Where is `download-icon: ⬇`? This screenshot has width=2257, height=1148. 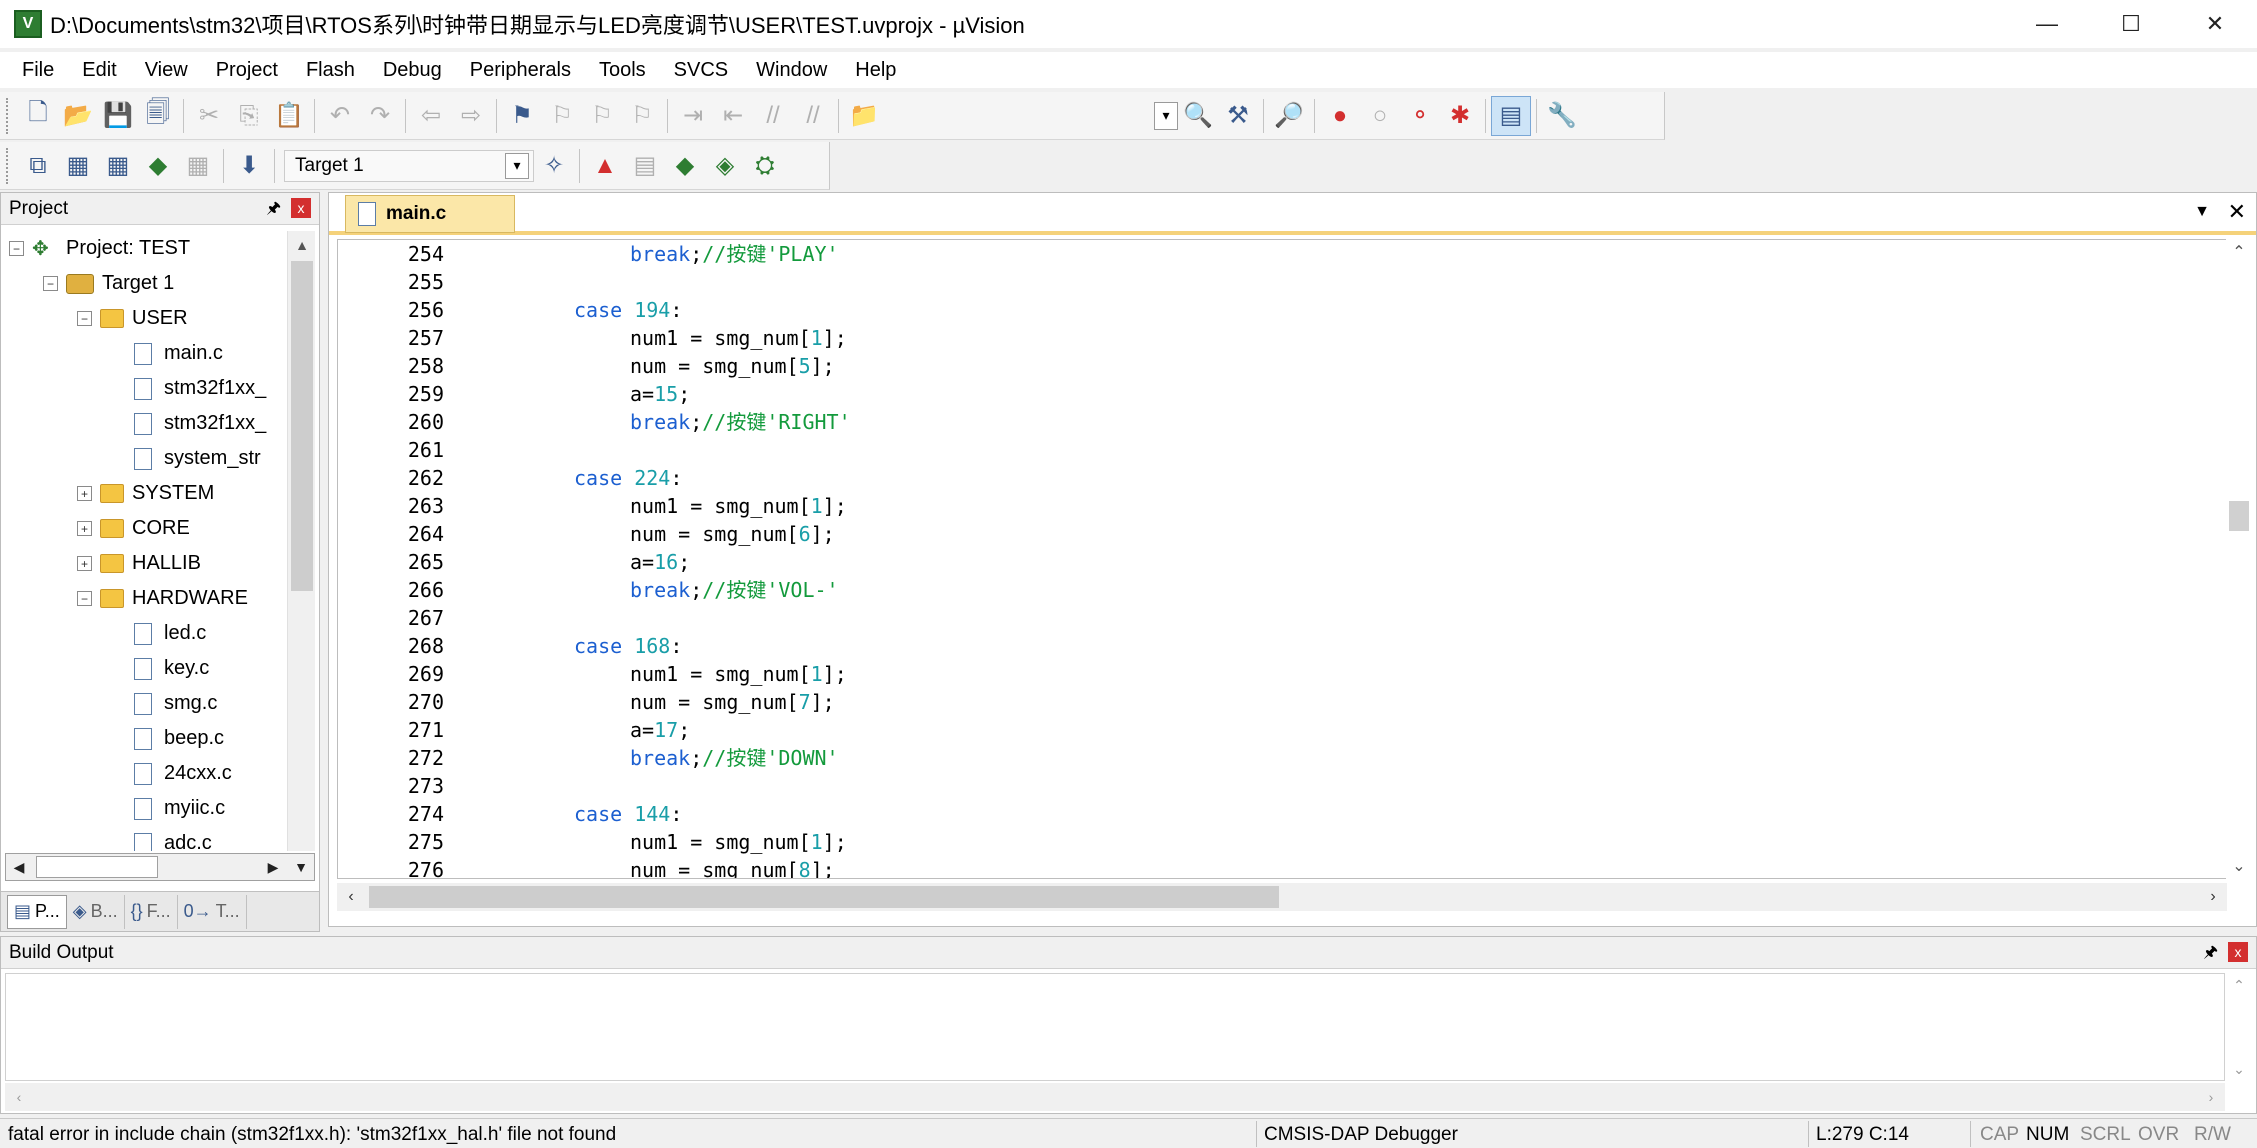
download-icon: ⬇ is located at coordinates (249, 166).